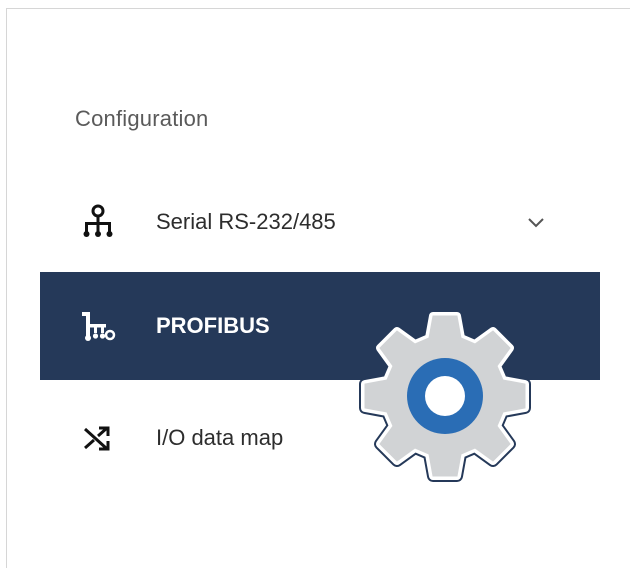 The height and width of the screenshot is (568, 630). What do you see at coordinates (445, 398) in the screenshot?
I see `settings-gear-icon` at bounding box center [445, 398].